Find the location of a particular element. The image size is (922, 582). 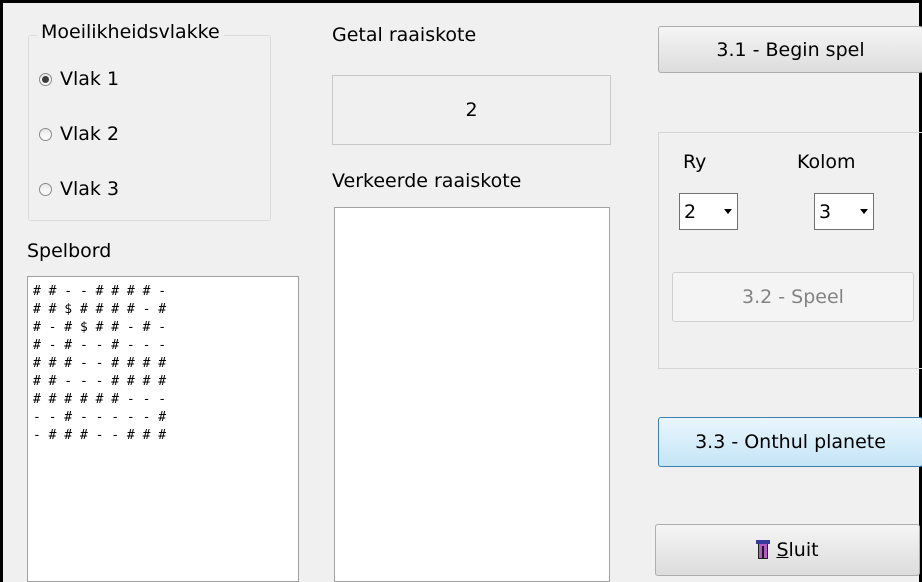

board-row: # # - - # # # # - is located at coordinates (100, 291).